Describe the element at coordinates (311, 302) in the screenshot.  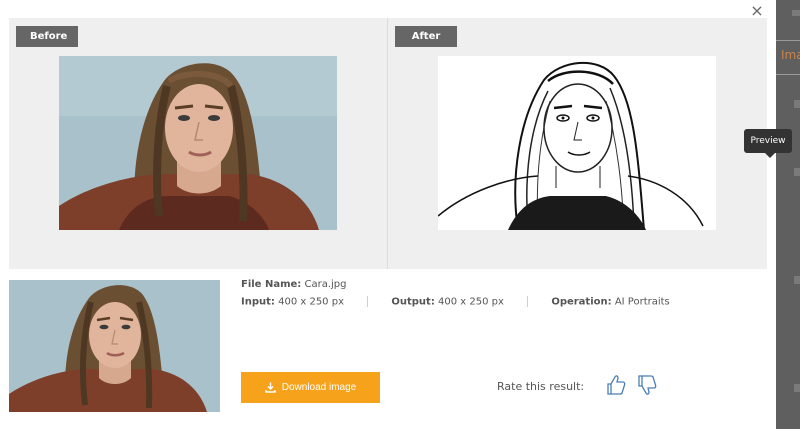
I see `input-value: 400 x 250 px` at that location.